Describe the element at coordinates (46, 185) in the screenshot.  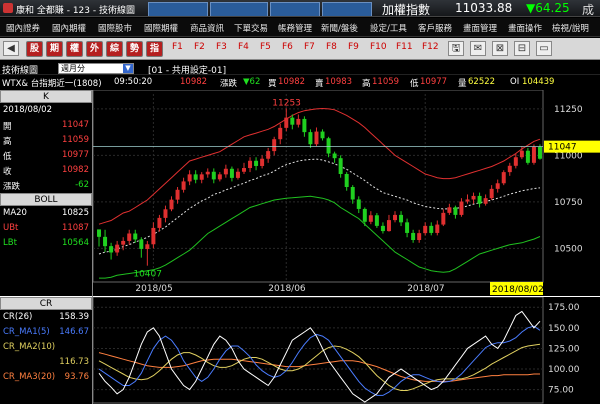
I see `k-change-row: 漲跌 -62` at that location.